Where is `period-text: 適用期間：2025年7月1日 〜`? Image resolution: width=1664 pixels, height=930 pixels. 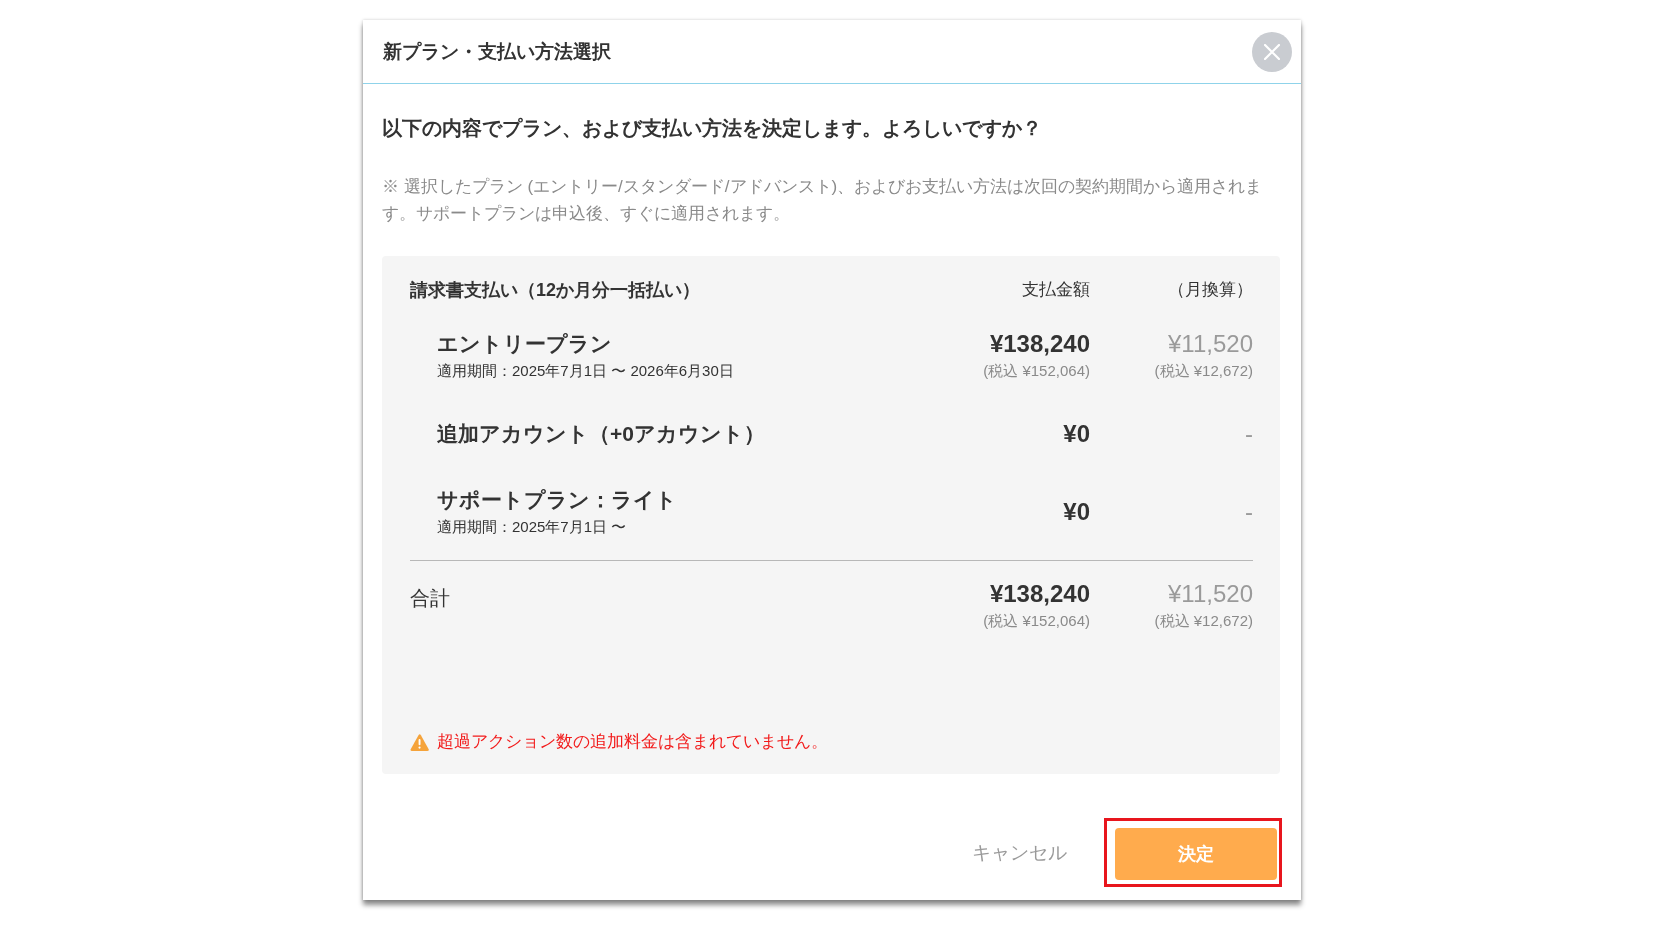 period-text: 適用期間：2025年7月1日 〜 is located at coordinates (532, 527).